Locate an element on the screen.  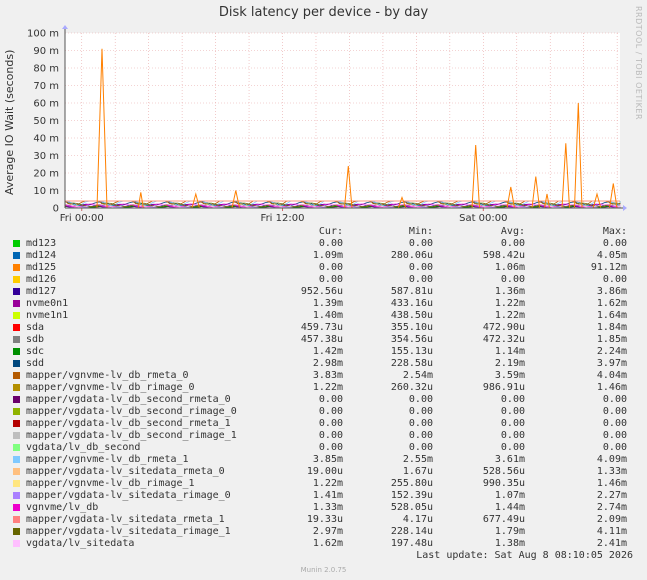
legend-avg: 472.90u is located at coordinates (503, 327).